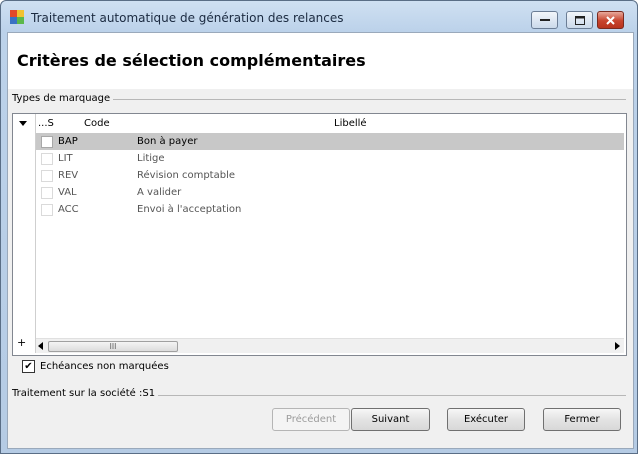  I want to click on row-code: ACC, so click(68, 209).